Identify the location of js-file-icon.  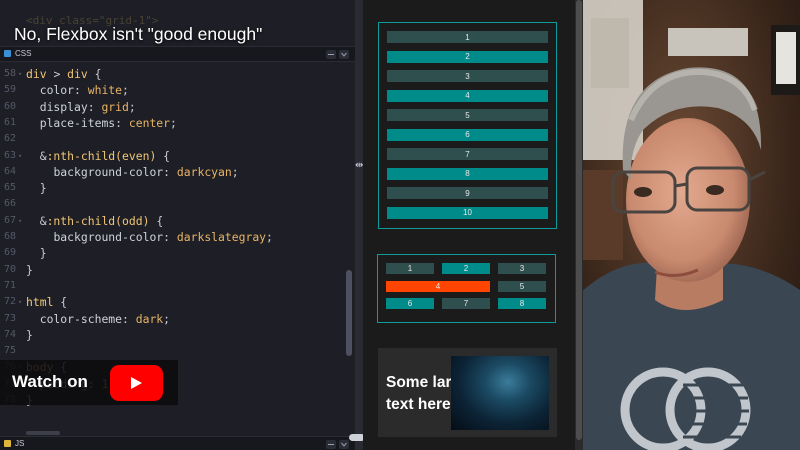
(7, 443).